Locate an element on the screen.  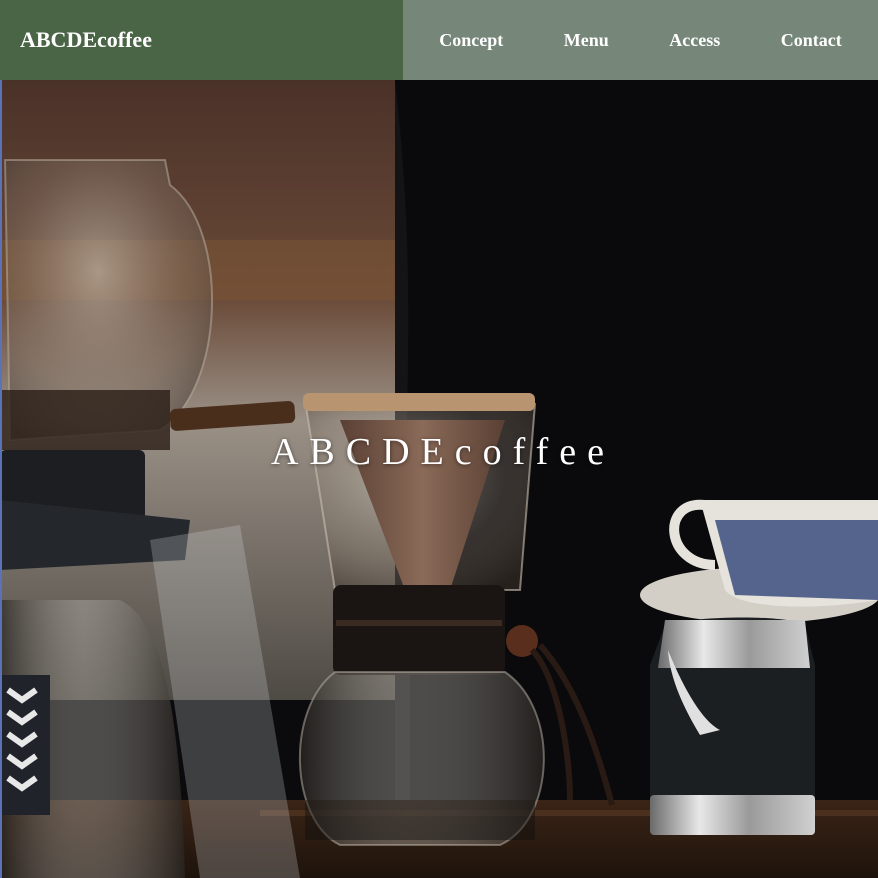
nav-item-concept: Concept is located at coordinates (471, 40).